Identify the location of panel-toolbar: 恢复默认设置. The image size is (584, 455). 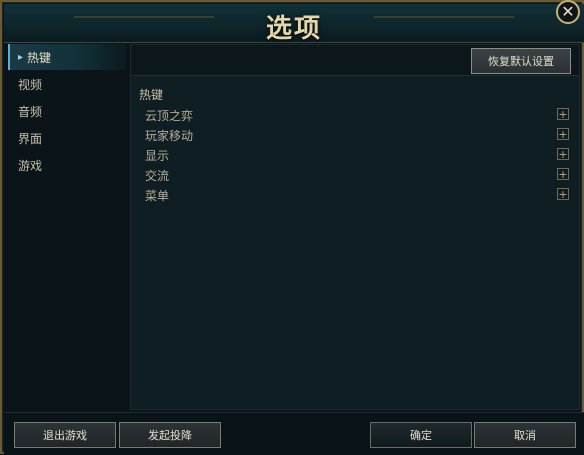
(355, 60).